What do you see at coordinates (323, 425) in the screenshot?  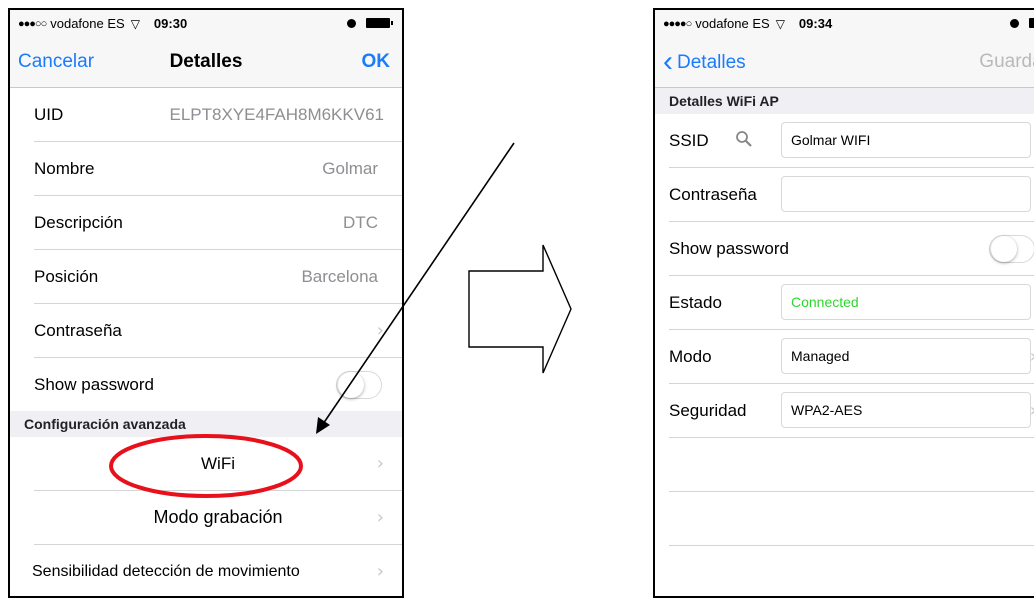 I see `pointer-arrowhead` at bounding box center [323, 425].